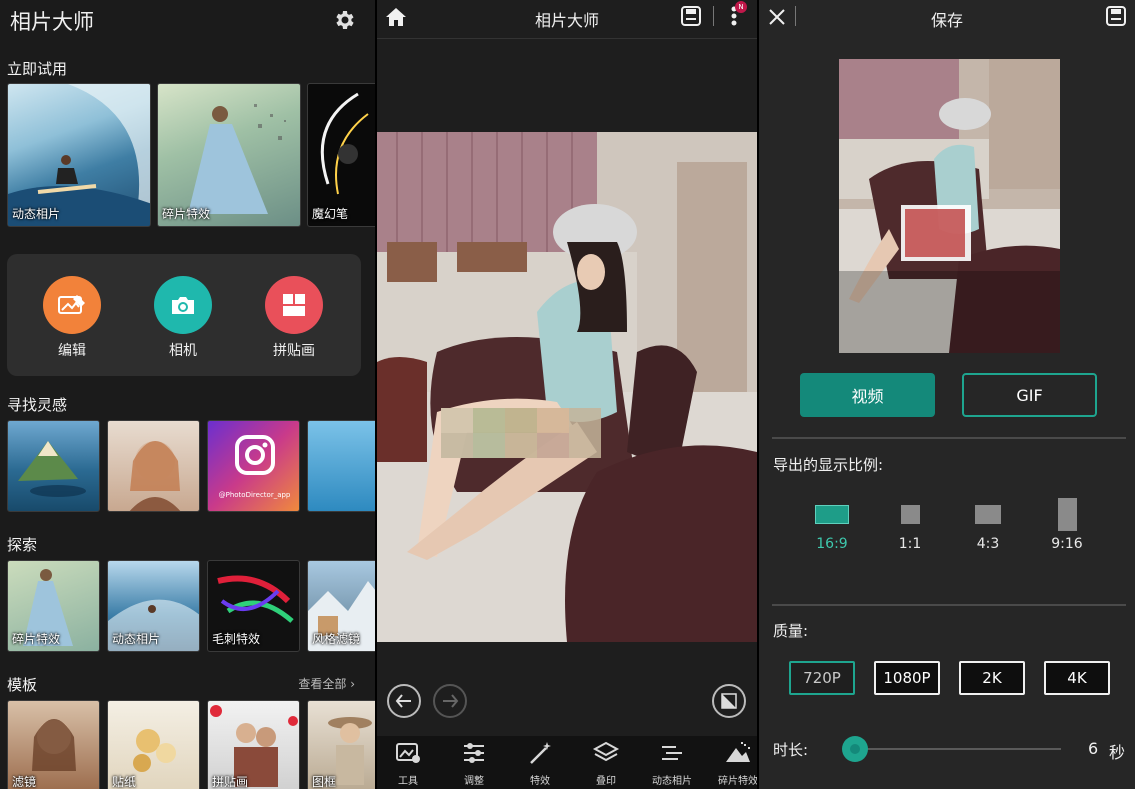  Describe the element at coordinates (53, 606) in the screenshot. I see `explore-card: 碎片特效` at that location.